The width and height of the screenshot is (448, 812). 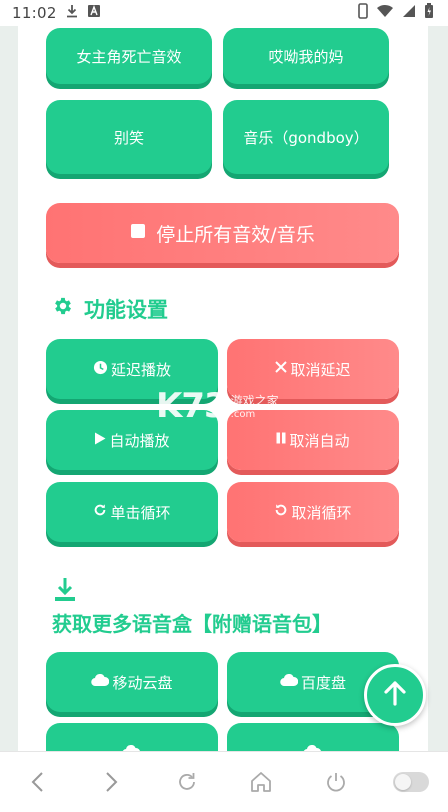 I want to click on stop-all-label: 停止所有音效/音乐, so click(x=235, y=234).